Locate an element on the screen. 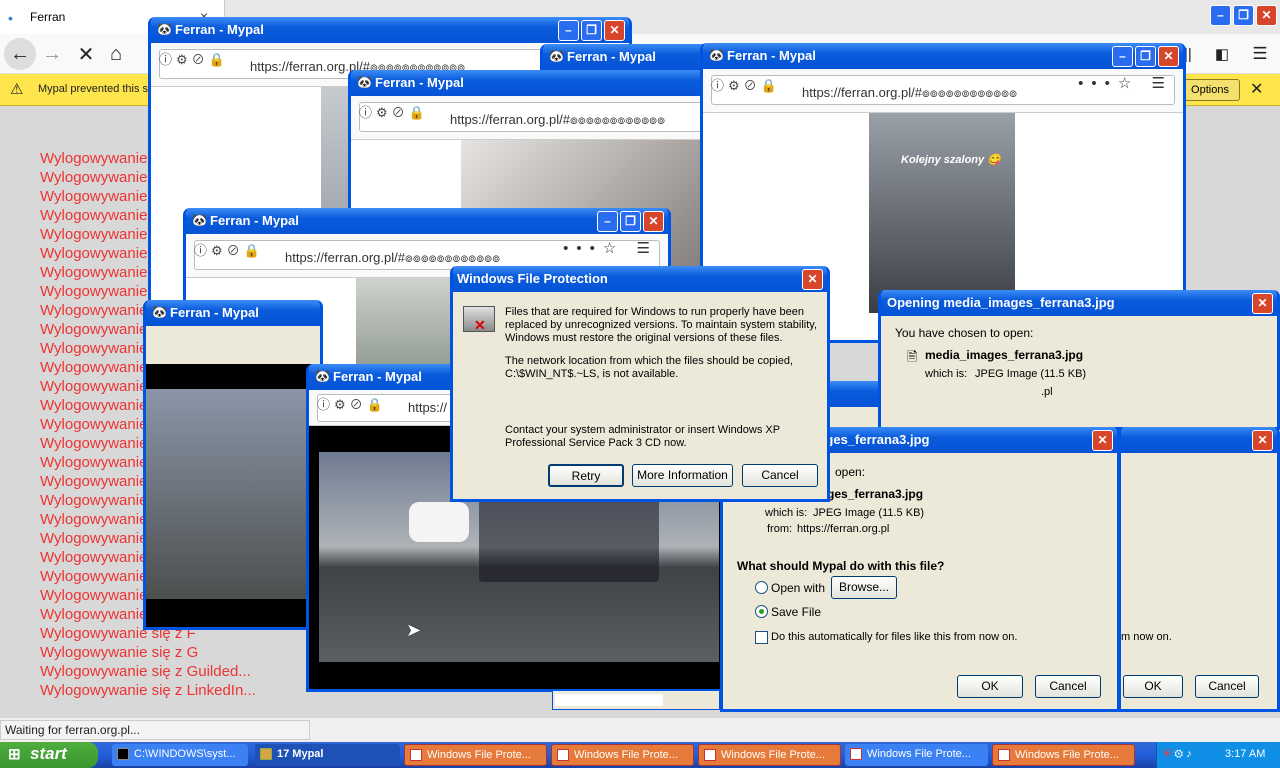 This screenshot has width=1280, height=768. options-button: Options is located at coordinates (1210, 90).